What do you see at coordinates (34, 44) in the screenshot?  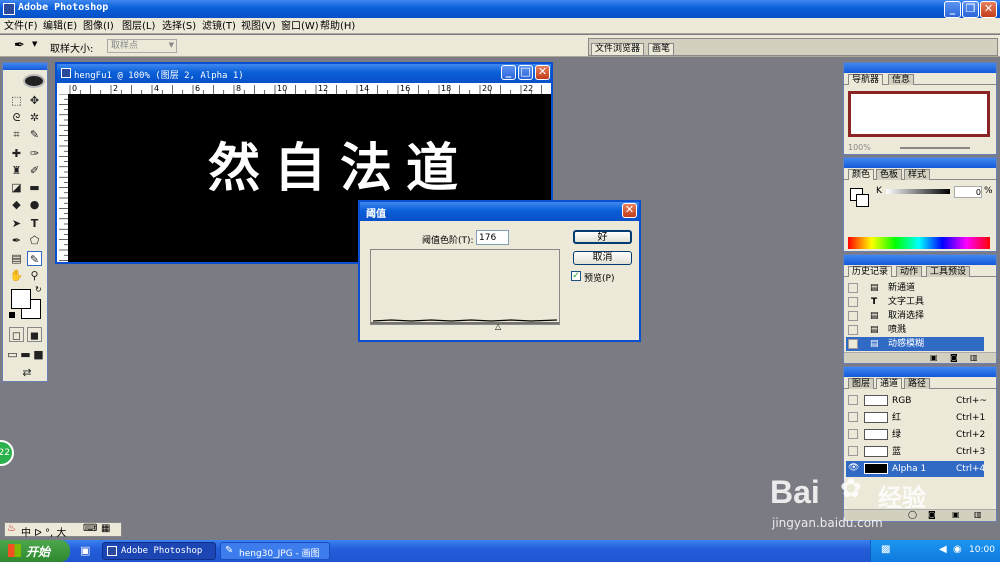 I see `tool-preset-arrow-icon: ▼` at bounding box center [34, 44].